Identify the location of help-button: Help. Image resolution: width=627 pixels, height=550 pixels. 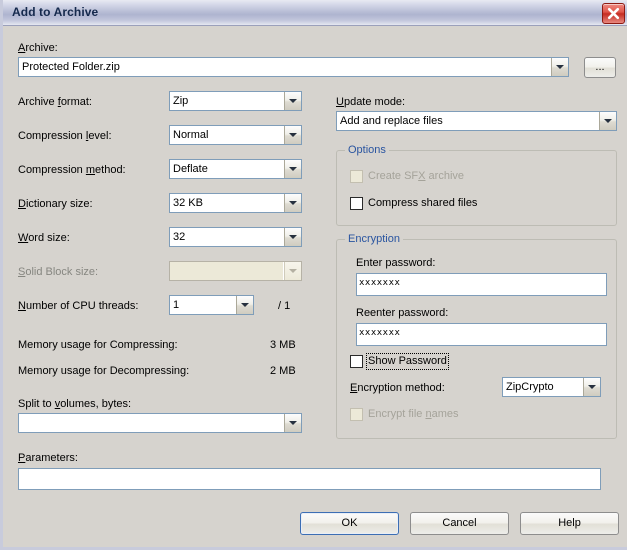
(569, 523).